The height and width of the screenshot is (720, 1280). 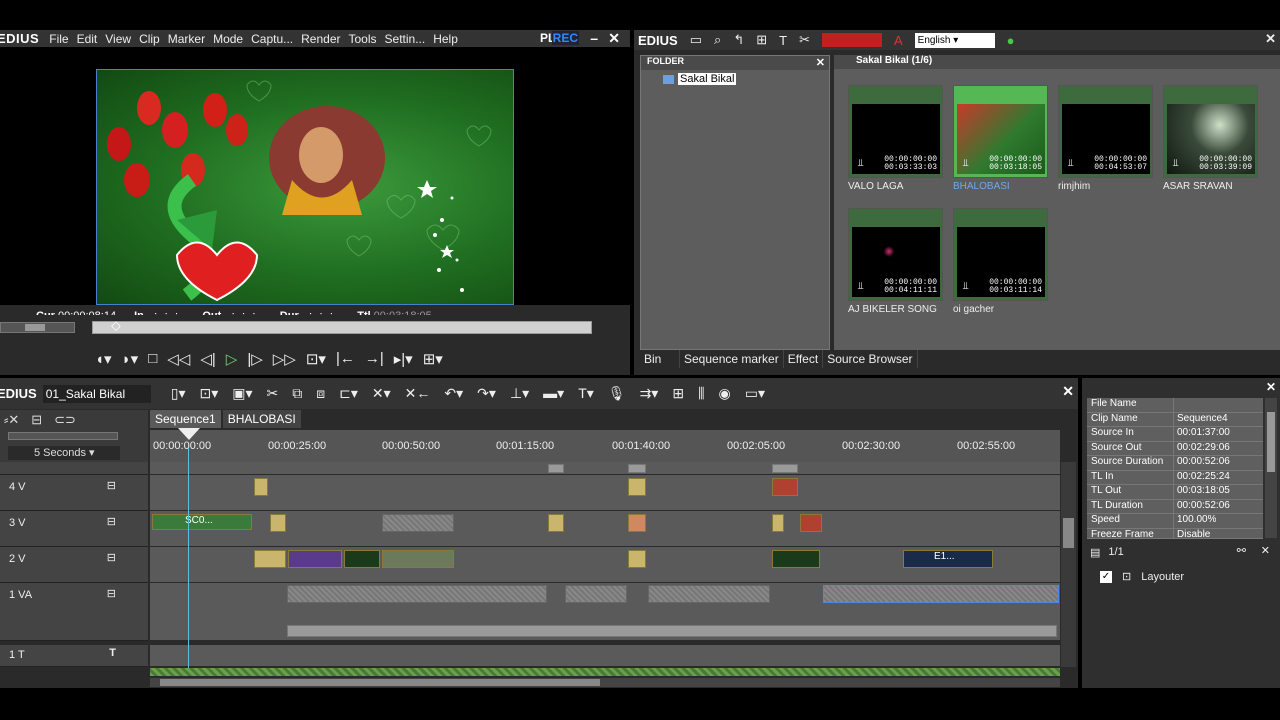 What do you see at coordinates (614, 38) in the screenshot?
I see `close-icon: ✕` at bounding box center [614, 38].